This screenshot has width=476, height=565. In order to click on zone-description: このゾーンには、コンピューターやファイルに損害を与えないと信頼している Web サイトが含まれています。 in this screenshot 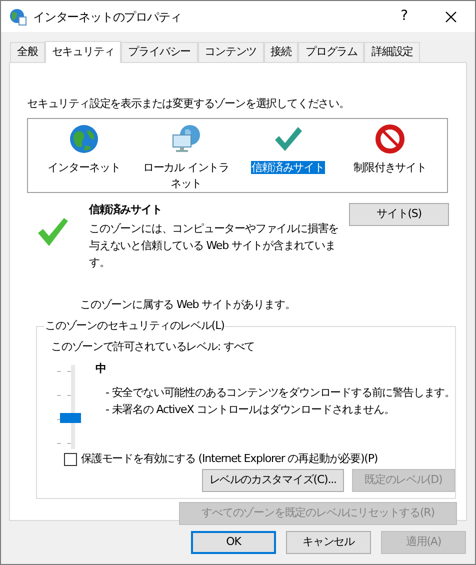, I will do `click(214, 246)`.